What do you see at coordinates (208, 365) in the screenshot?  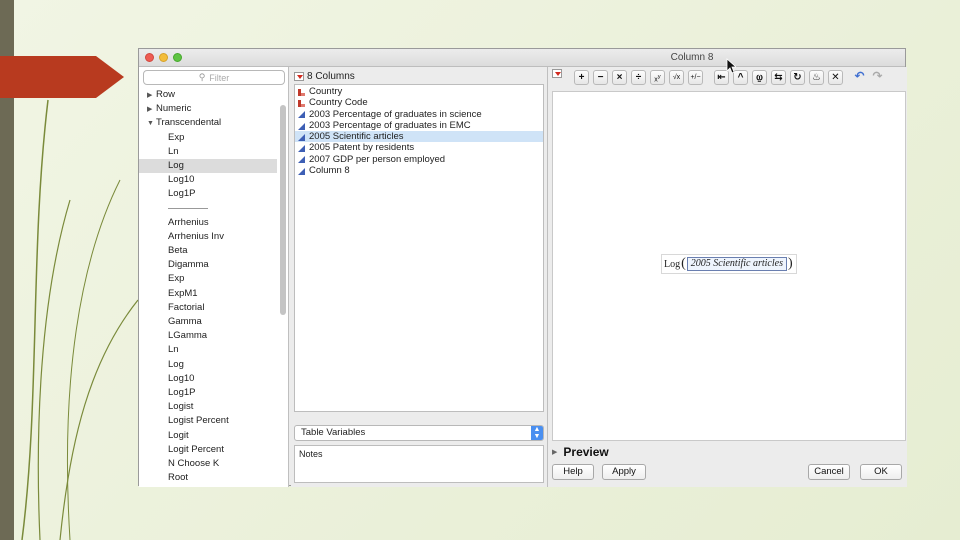 I see `function-item: Log` at bounding box center [208, 365].